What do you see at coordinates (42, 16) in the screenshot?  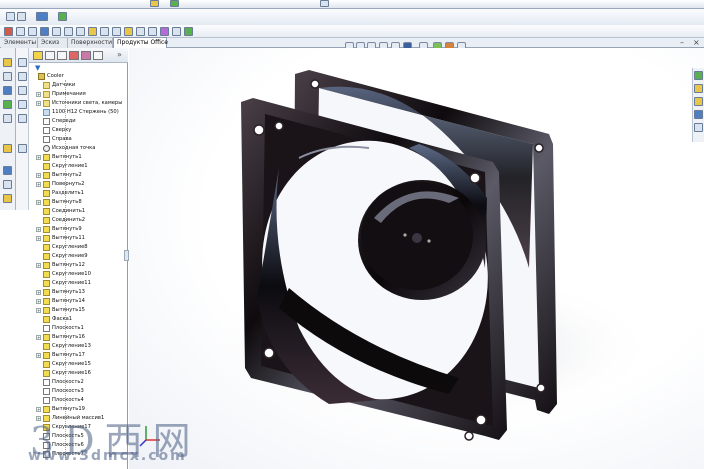 I see `view-dropdown-icon` at bounding box center [42, 16].